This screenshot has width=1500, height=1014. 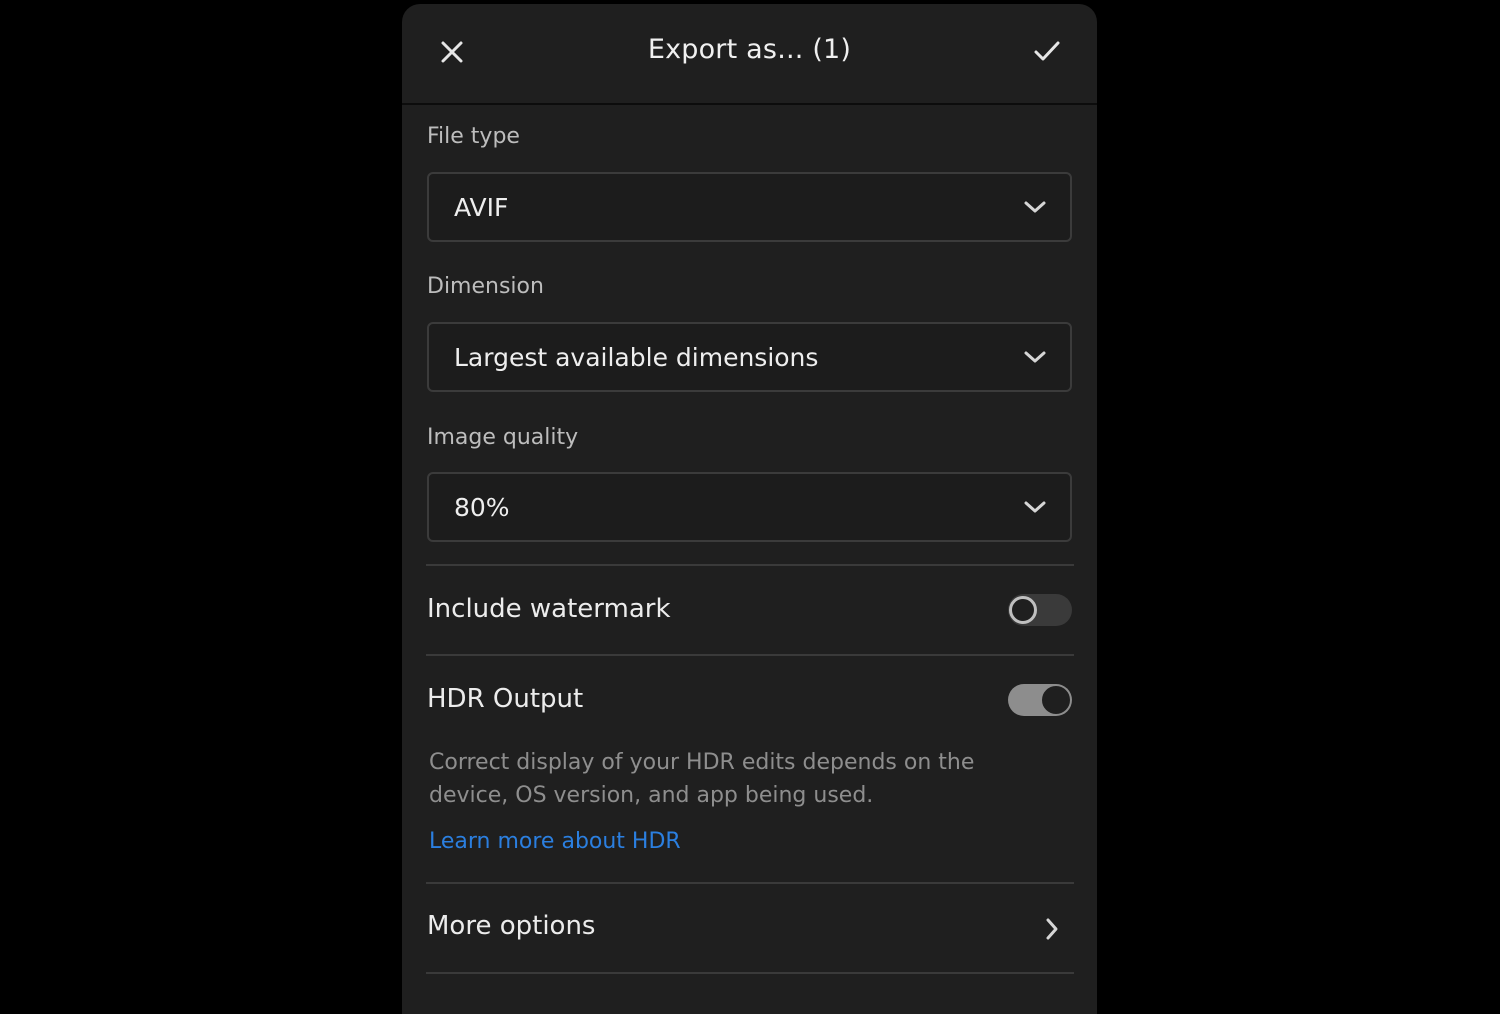 I want to click on image-quality-label: Image quality, so click(x=503, y=437).